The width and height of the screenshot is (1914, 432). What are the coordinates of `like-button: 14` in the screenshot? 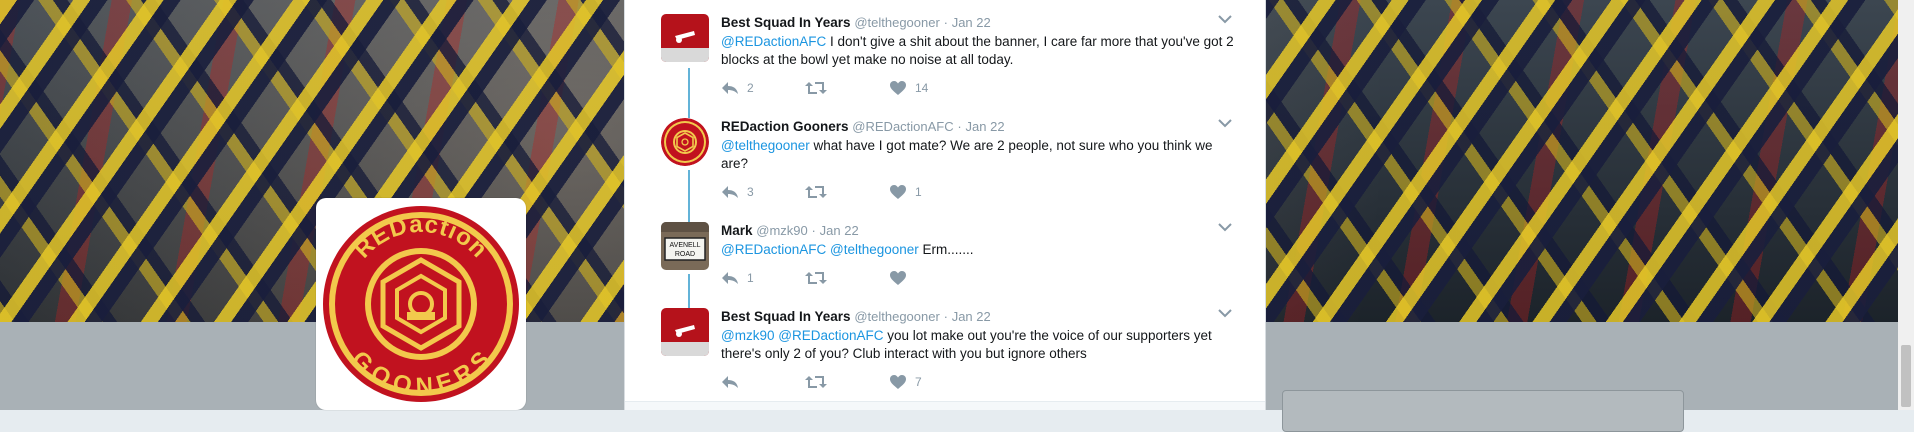 It's located at (908, 88).